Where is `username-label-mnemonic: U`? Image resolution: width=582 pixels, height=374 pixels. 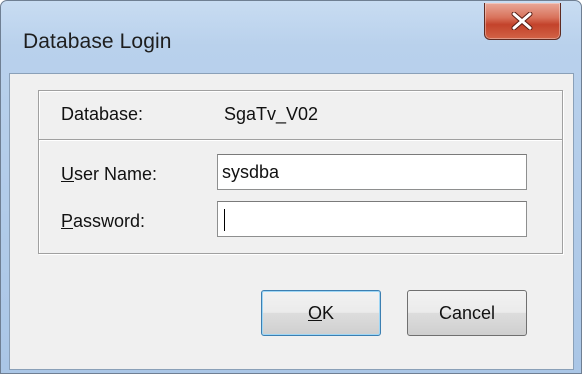 username-label-mnemonic: U is located at coordinates (67, 174).